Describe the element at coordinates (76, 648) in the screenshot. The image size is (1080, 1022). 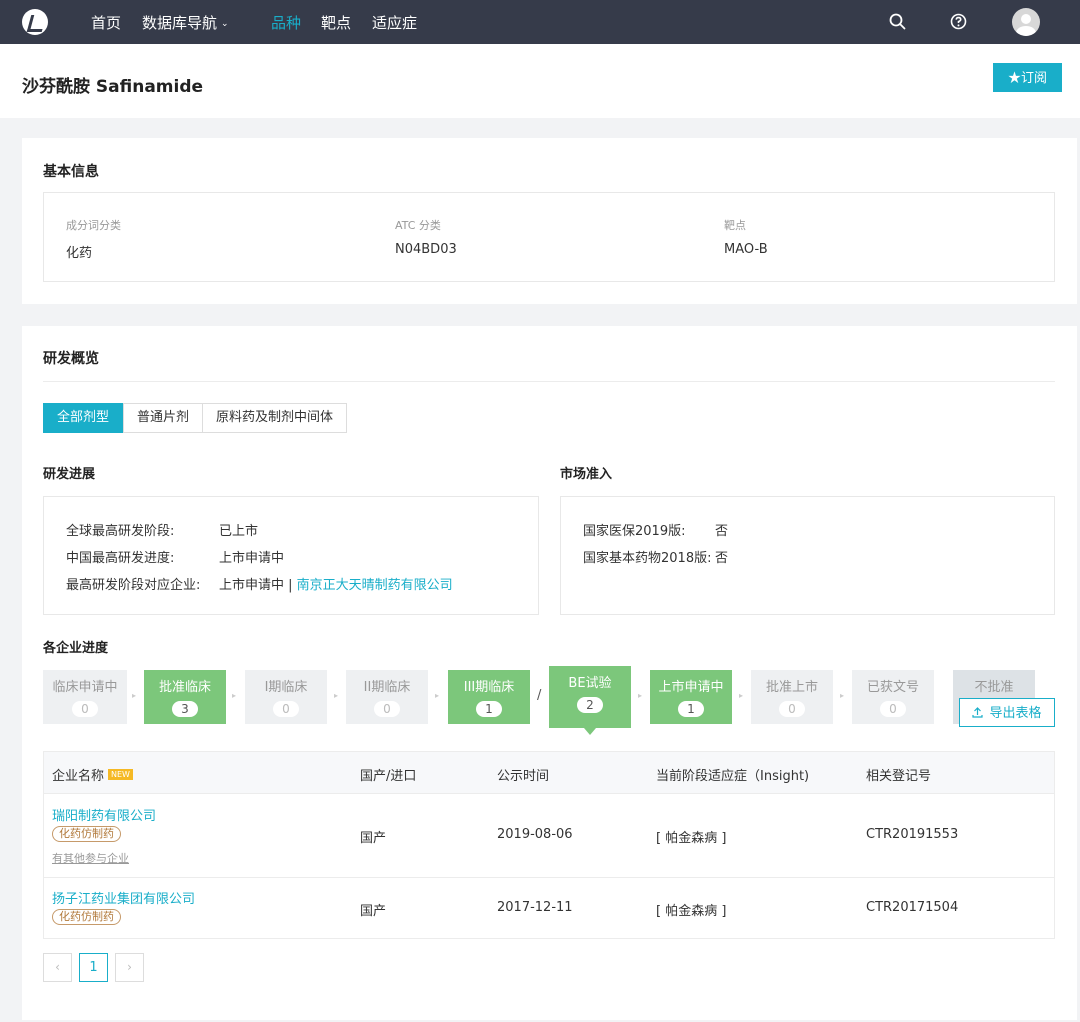
I see `company-progress-heading: 各企业进度` at that location.